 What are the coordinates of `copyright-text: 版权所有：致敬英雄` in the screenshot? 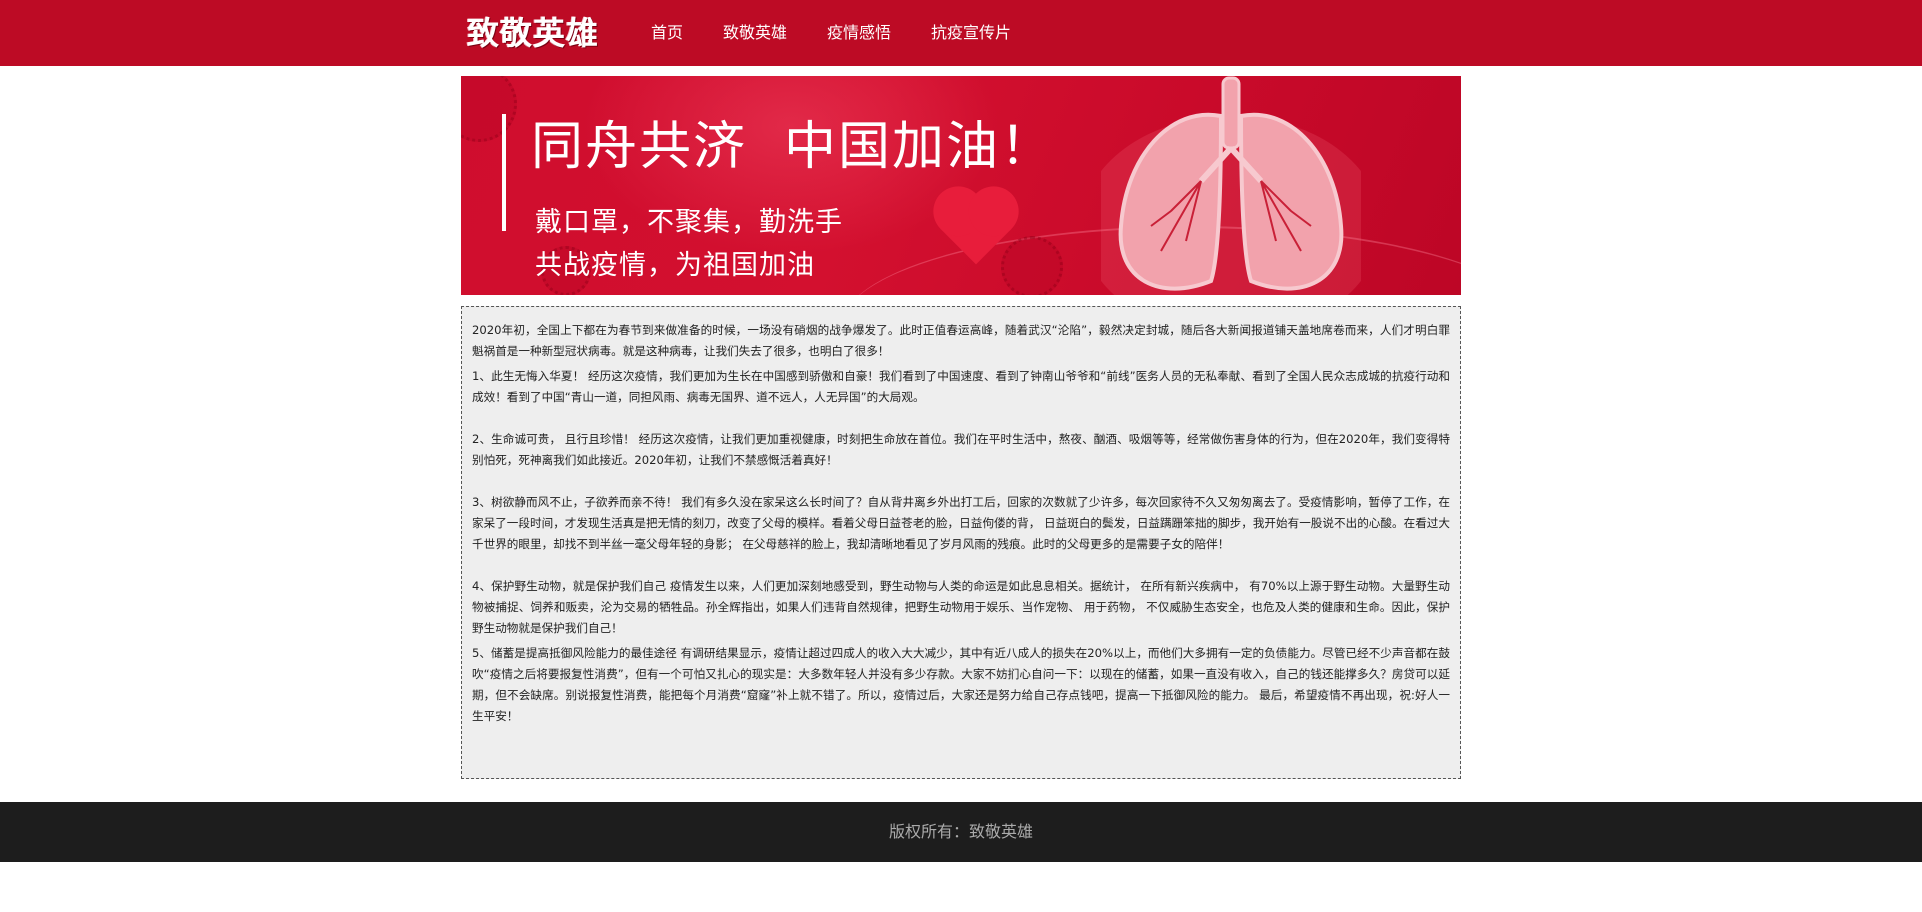 It's located at (960, 831).